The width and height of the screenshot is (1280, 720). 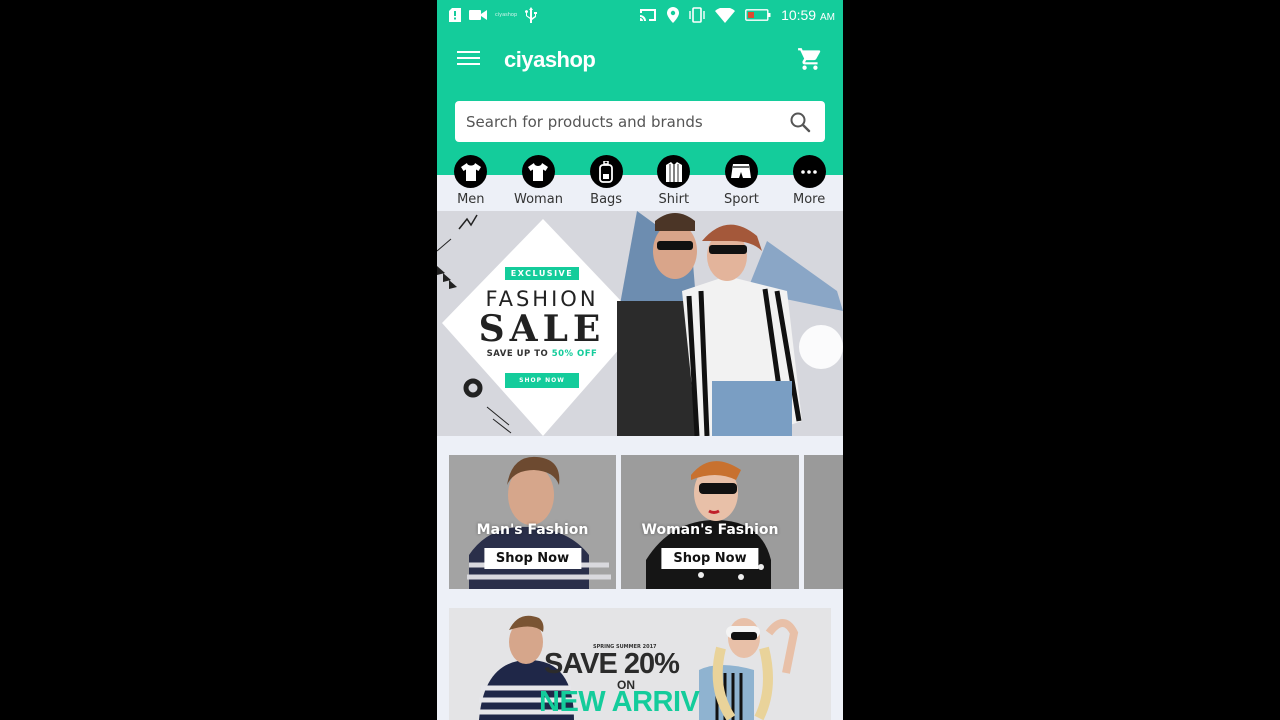 I want to click on next-fashion-banner, so click(x=823, y=522).